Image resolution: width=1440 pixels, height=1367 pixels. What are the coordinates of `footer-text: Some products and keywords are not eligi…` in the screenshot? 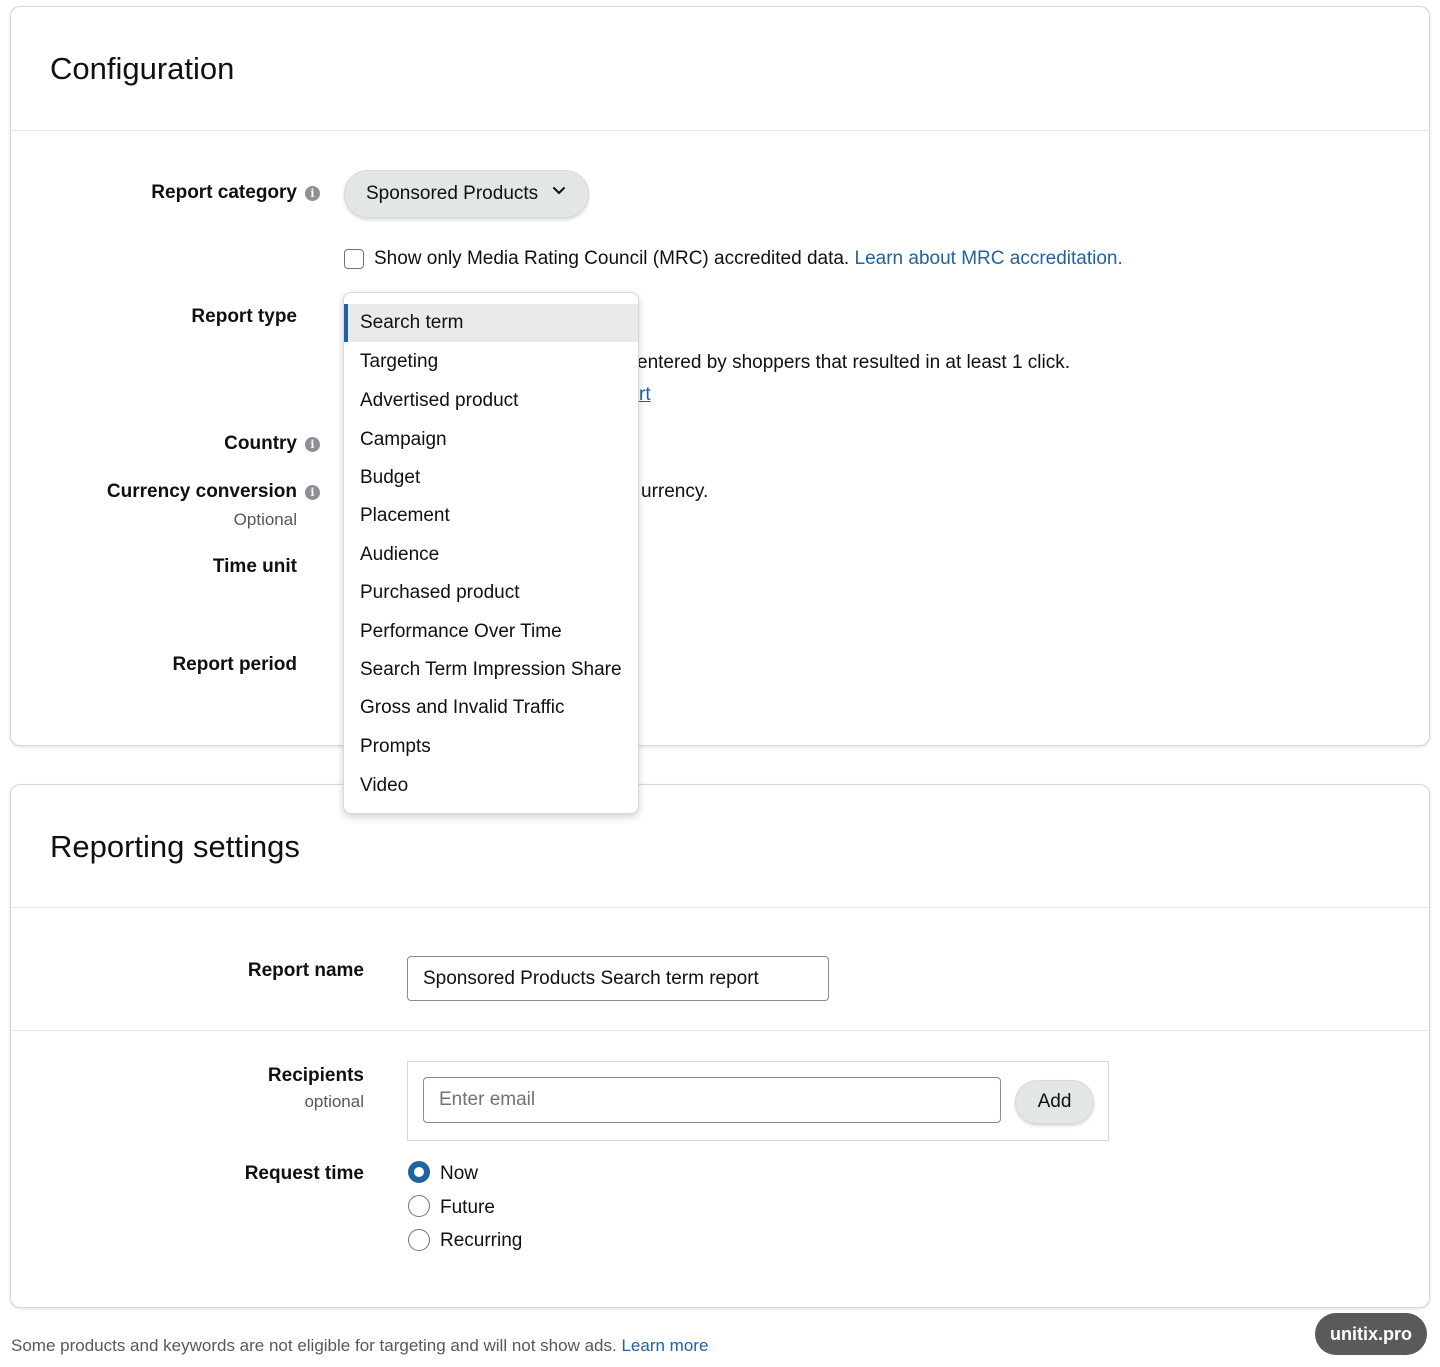 It's located at (314, 1345).